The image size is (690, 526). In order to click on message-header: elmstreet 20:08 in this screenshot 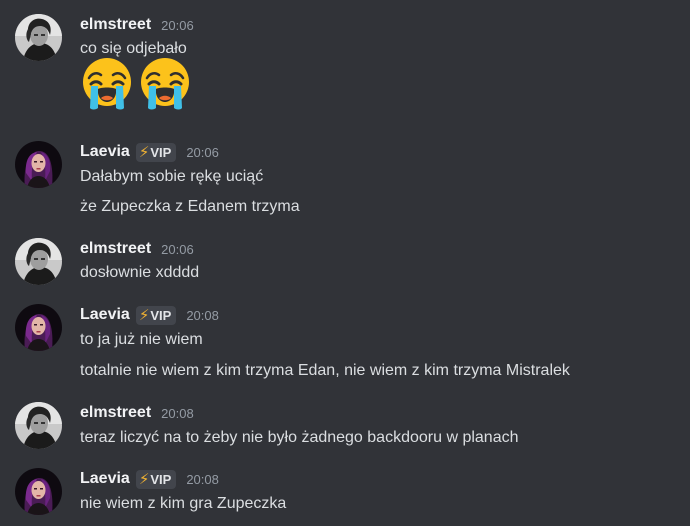, I will do `click(137, 413)`.